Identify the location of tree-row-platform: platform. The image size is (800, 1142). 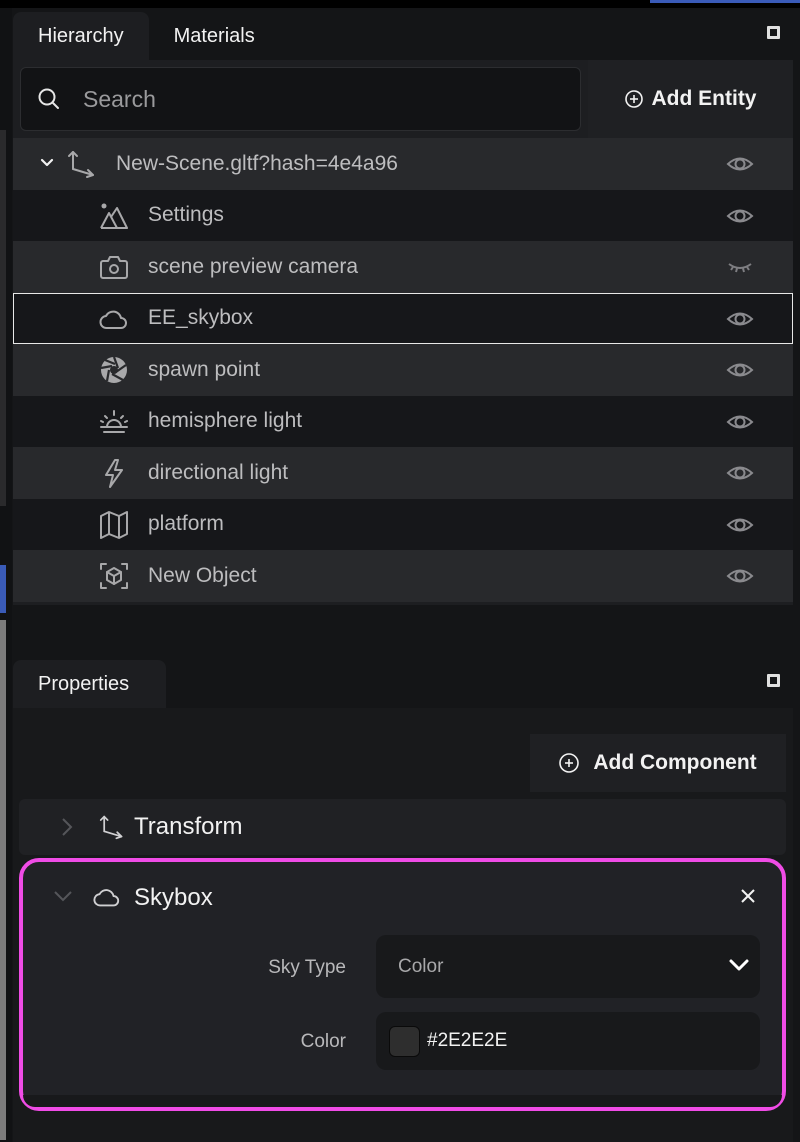
(403, 524).